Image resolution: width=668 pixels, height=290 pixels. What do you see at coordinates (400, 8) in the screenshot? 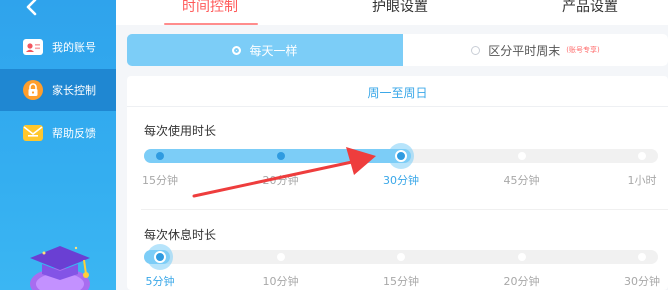
I see `tab-eye-protection: 护眼设置` at bounding box center [400, 8].